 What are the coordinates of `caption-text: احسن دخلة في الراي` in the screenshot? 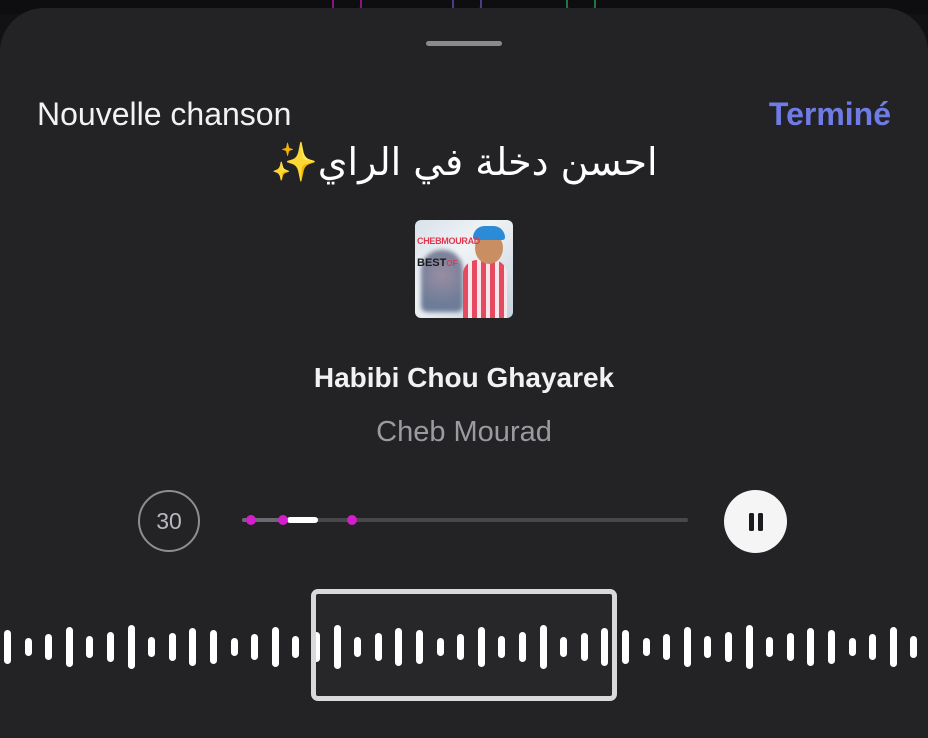 It's located at (487, 162).